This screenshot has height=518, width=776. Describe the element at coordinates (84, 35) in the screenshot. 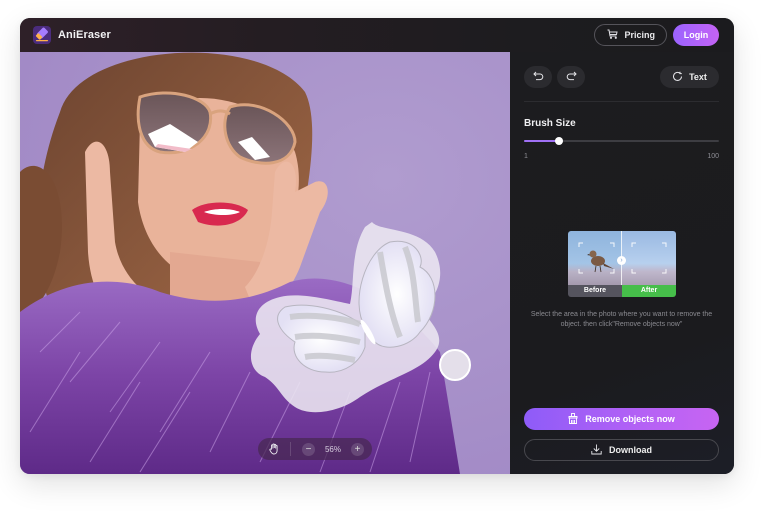

I see `app-name: AniEraser` at that location.